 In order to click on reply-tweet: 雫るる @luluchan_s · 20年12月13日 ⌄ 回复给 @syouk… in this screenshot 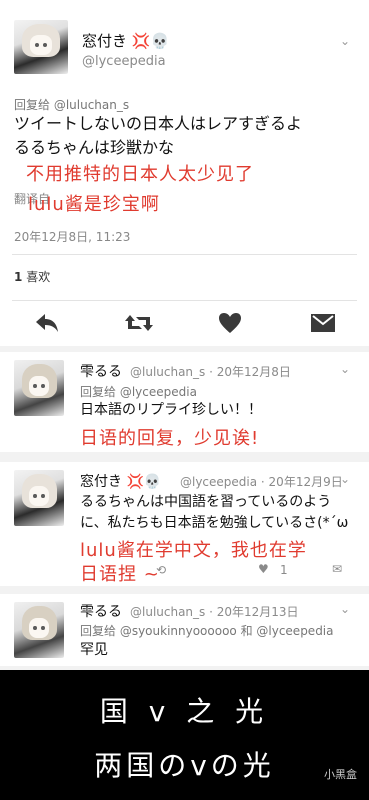, I will do `click(184, 630)`.